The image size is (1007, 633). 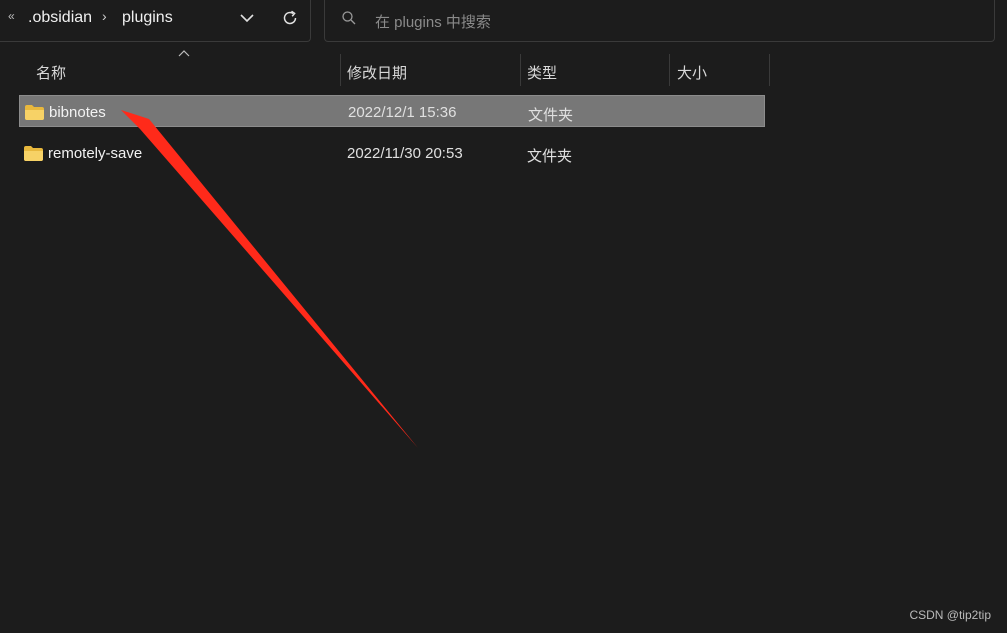 I want to click on watermark: CSDN @tip2tip, so click(x=950, y=615).